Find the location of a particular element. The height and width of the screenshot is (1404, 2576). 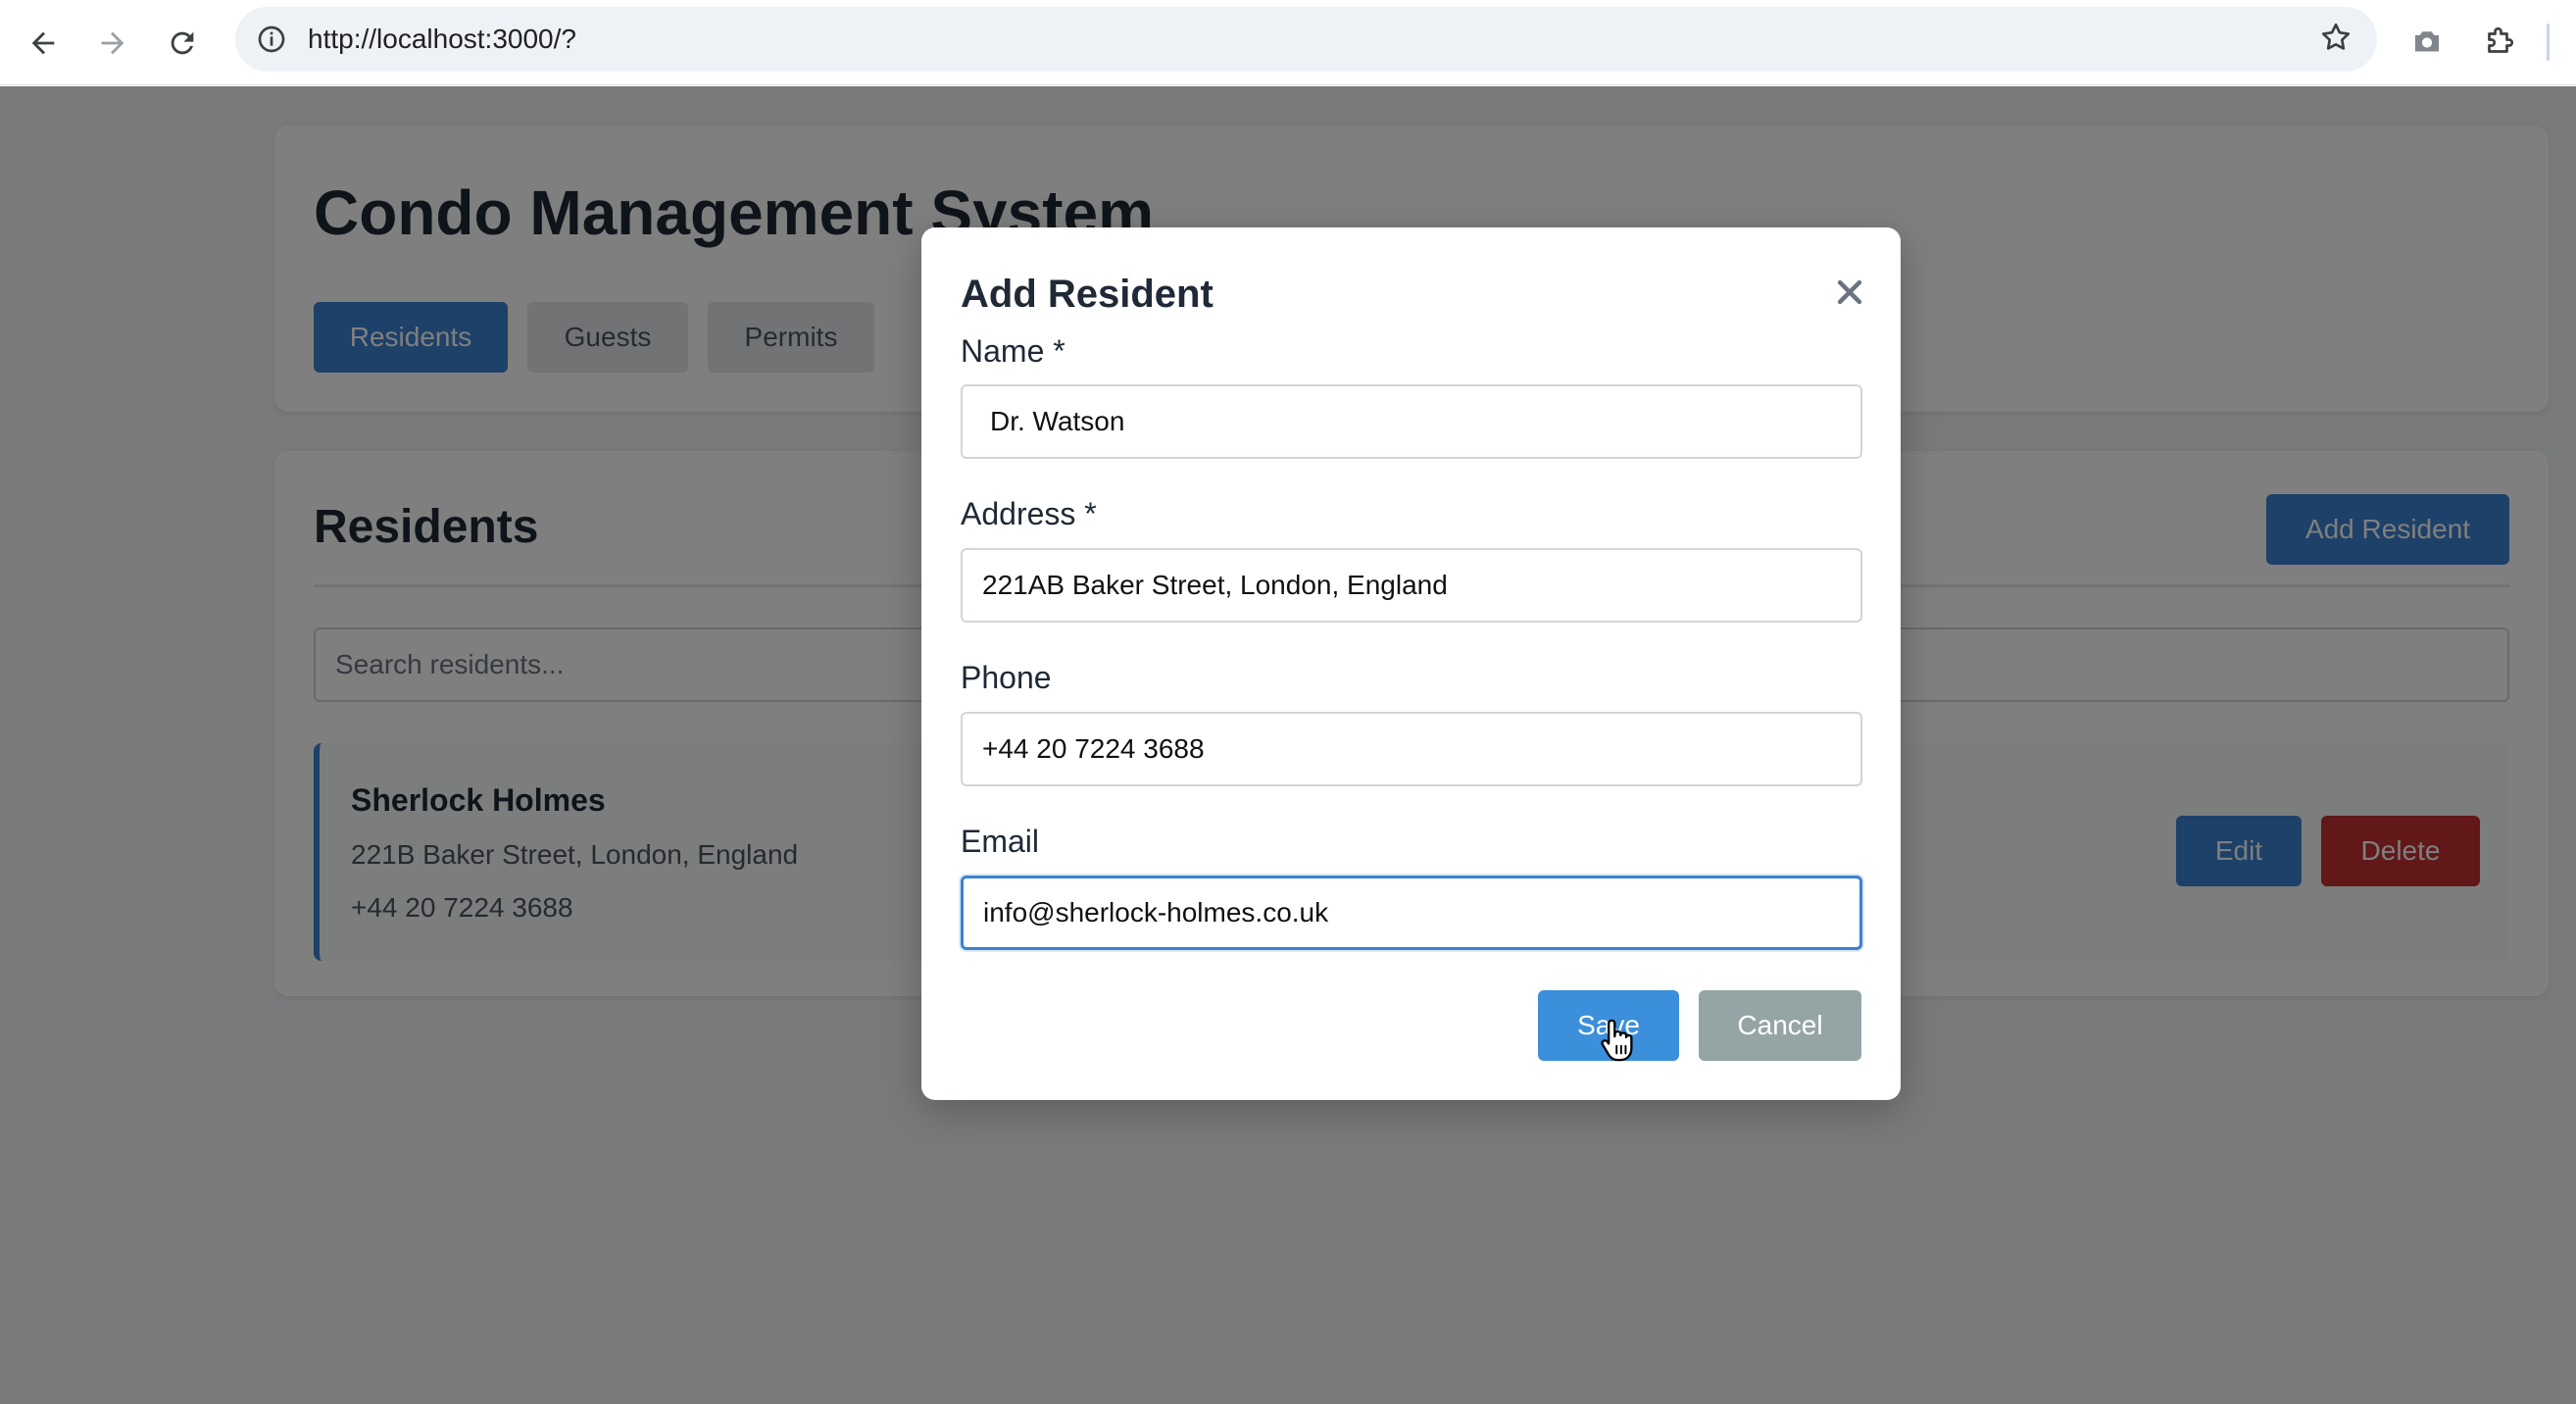

name-label: Name * is located at coordinates (1013, 351).